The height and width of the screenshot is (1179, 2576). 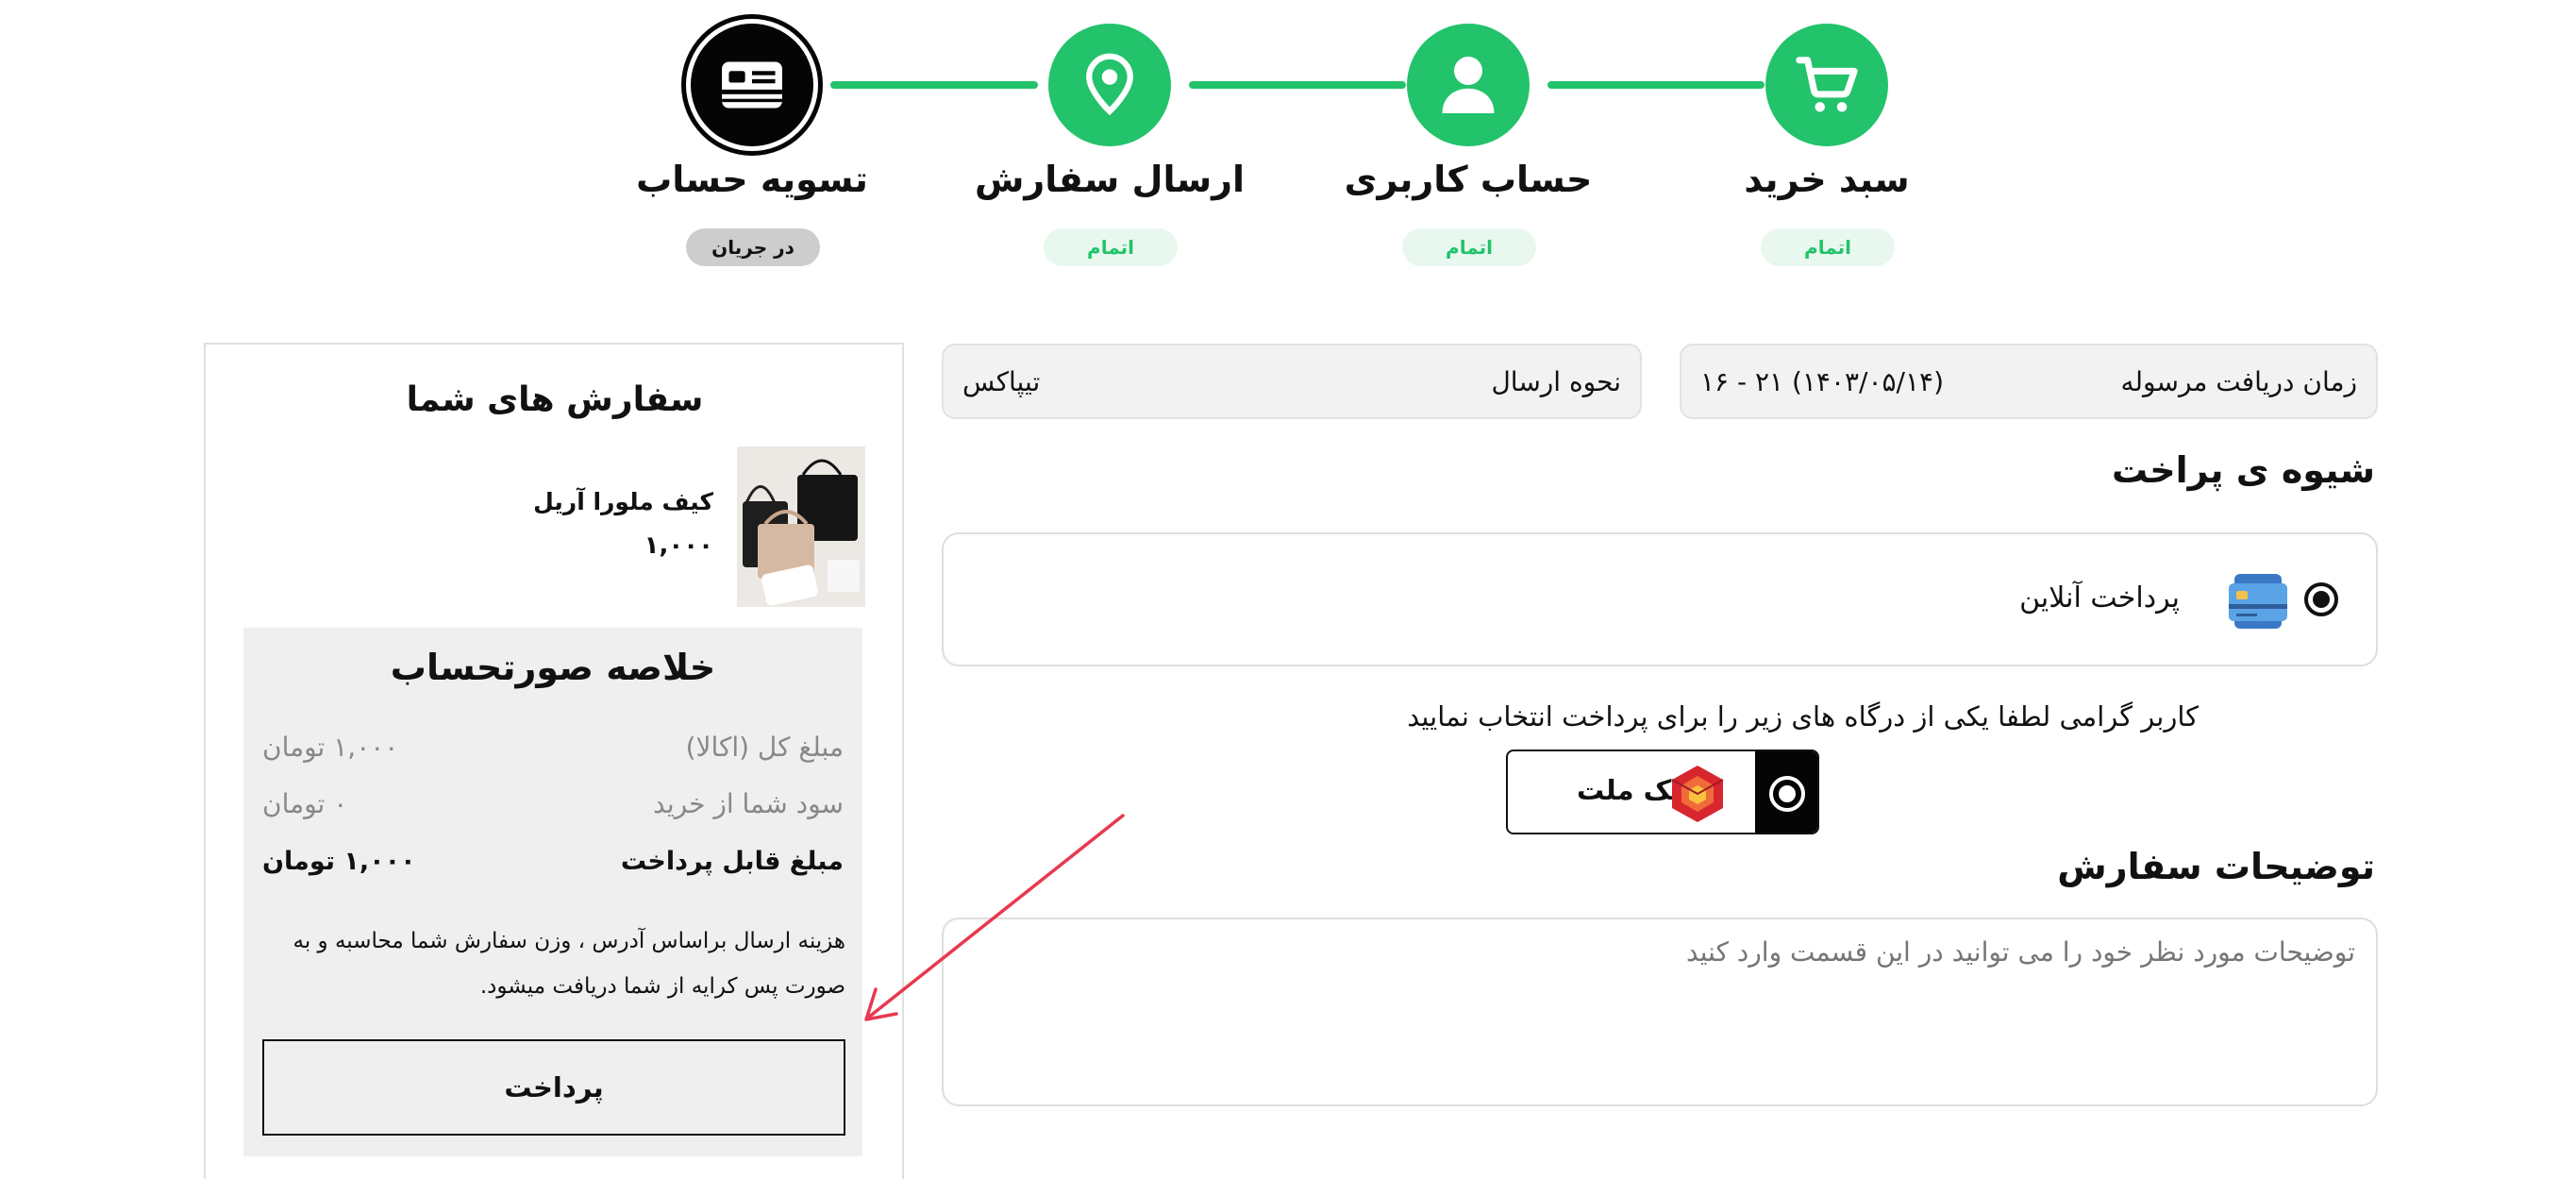 What do you see at coordinates (1111, 247) in the screenshot?
I see `step-status-shipping: اتمام` at bounding box center [1111, 247].